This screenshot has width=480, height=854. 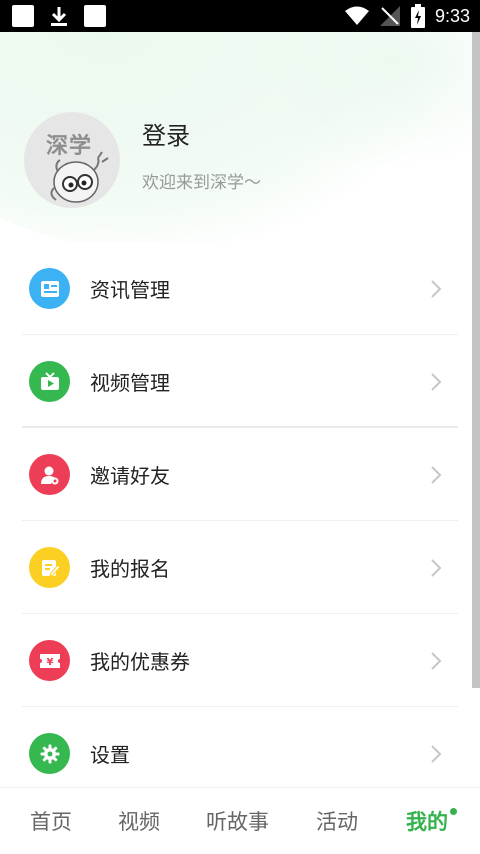 What do you see at coordinates (476, 360) in the screenshot?
I see `scrollbar` at bounding box center [476, 360].